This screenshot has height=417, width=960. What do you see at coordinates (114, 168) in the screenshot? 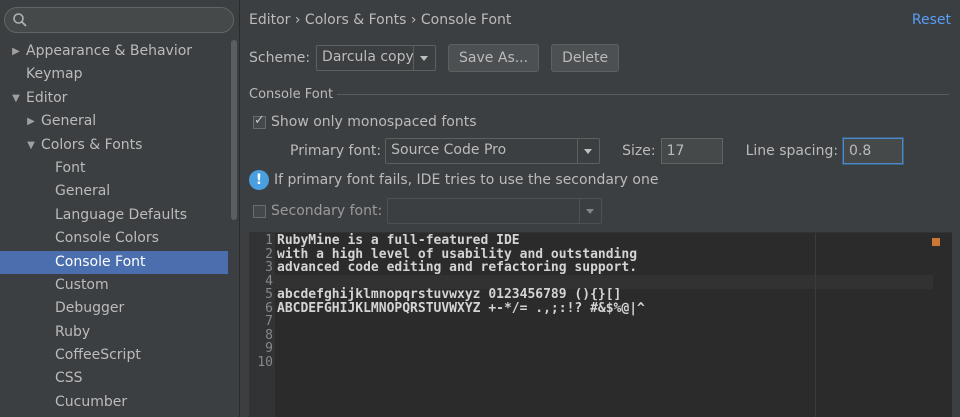
I see `tree-item-font: Font` at bounding box center [114, 168].